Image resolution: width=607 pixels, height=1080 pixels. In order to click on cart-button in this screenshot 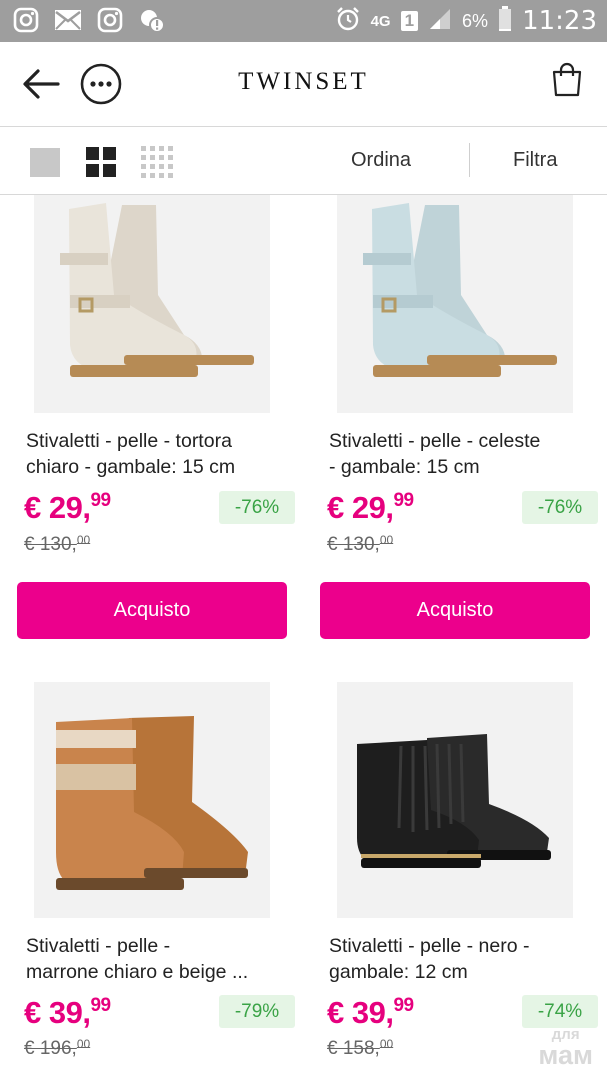, I will do `click(567, 80)`.